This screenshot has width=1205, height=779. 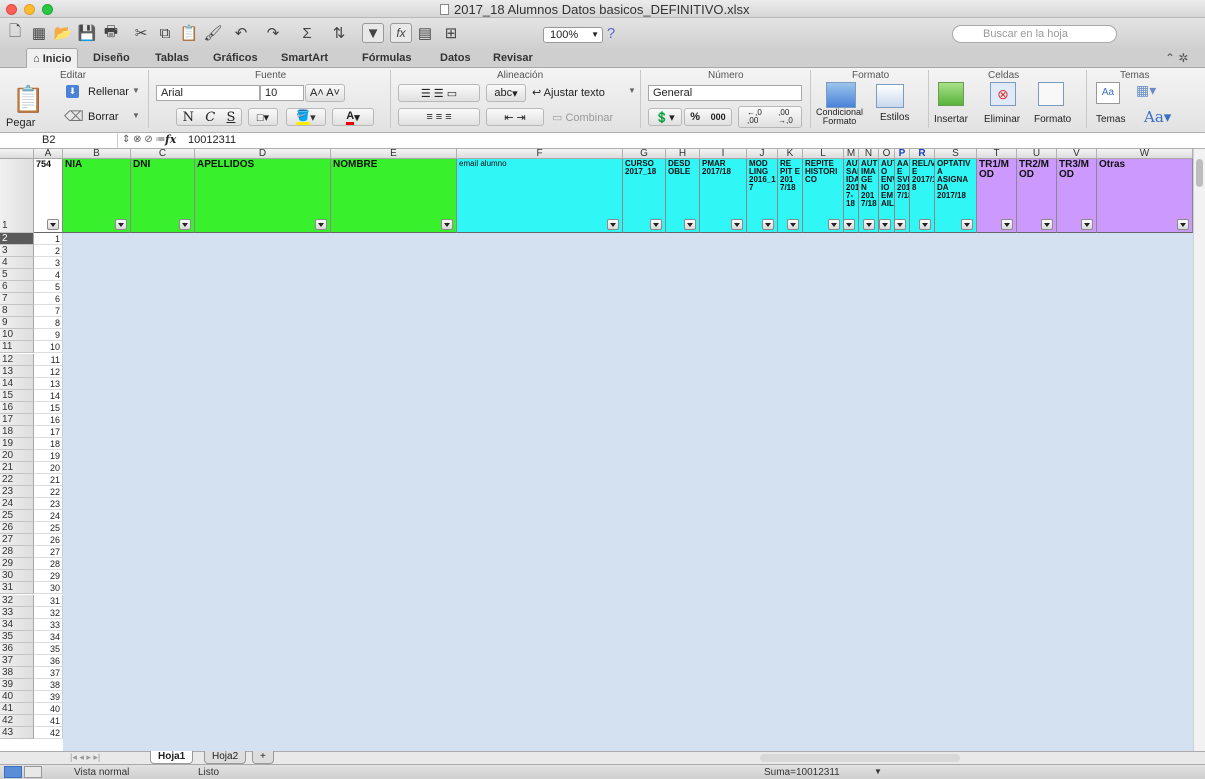 I want to click on cell-a40: 39, so click(x=48, y=696).